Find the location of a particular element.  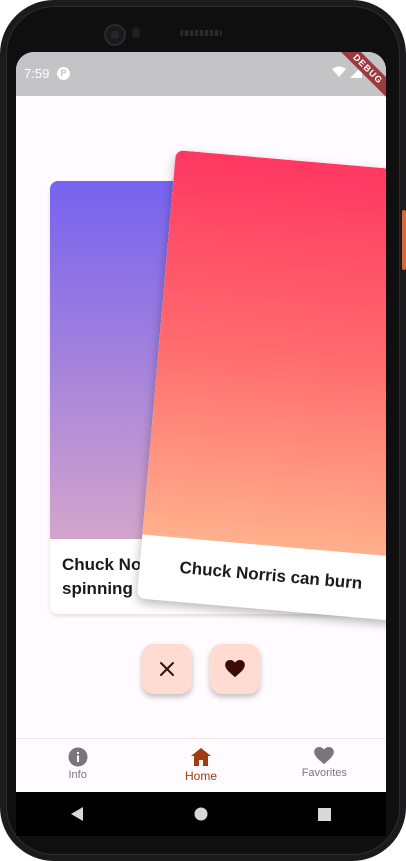

status-time: 7:59 is located at coordinates (37, 73).